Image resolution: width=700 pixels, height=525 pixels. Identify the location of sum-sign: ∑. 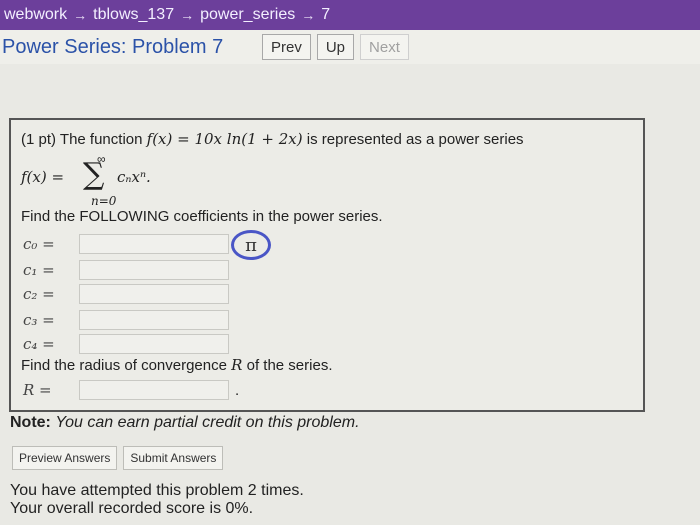
(94, 174).